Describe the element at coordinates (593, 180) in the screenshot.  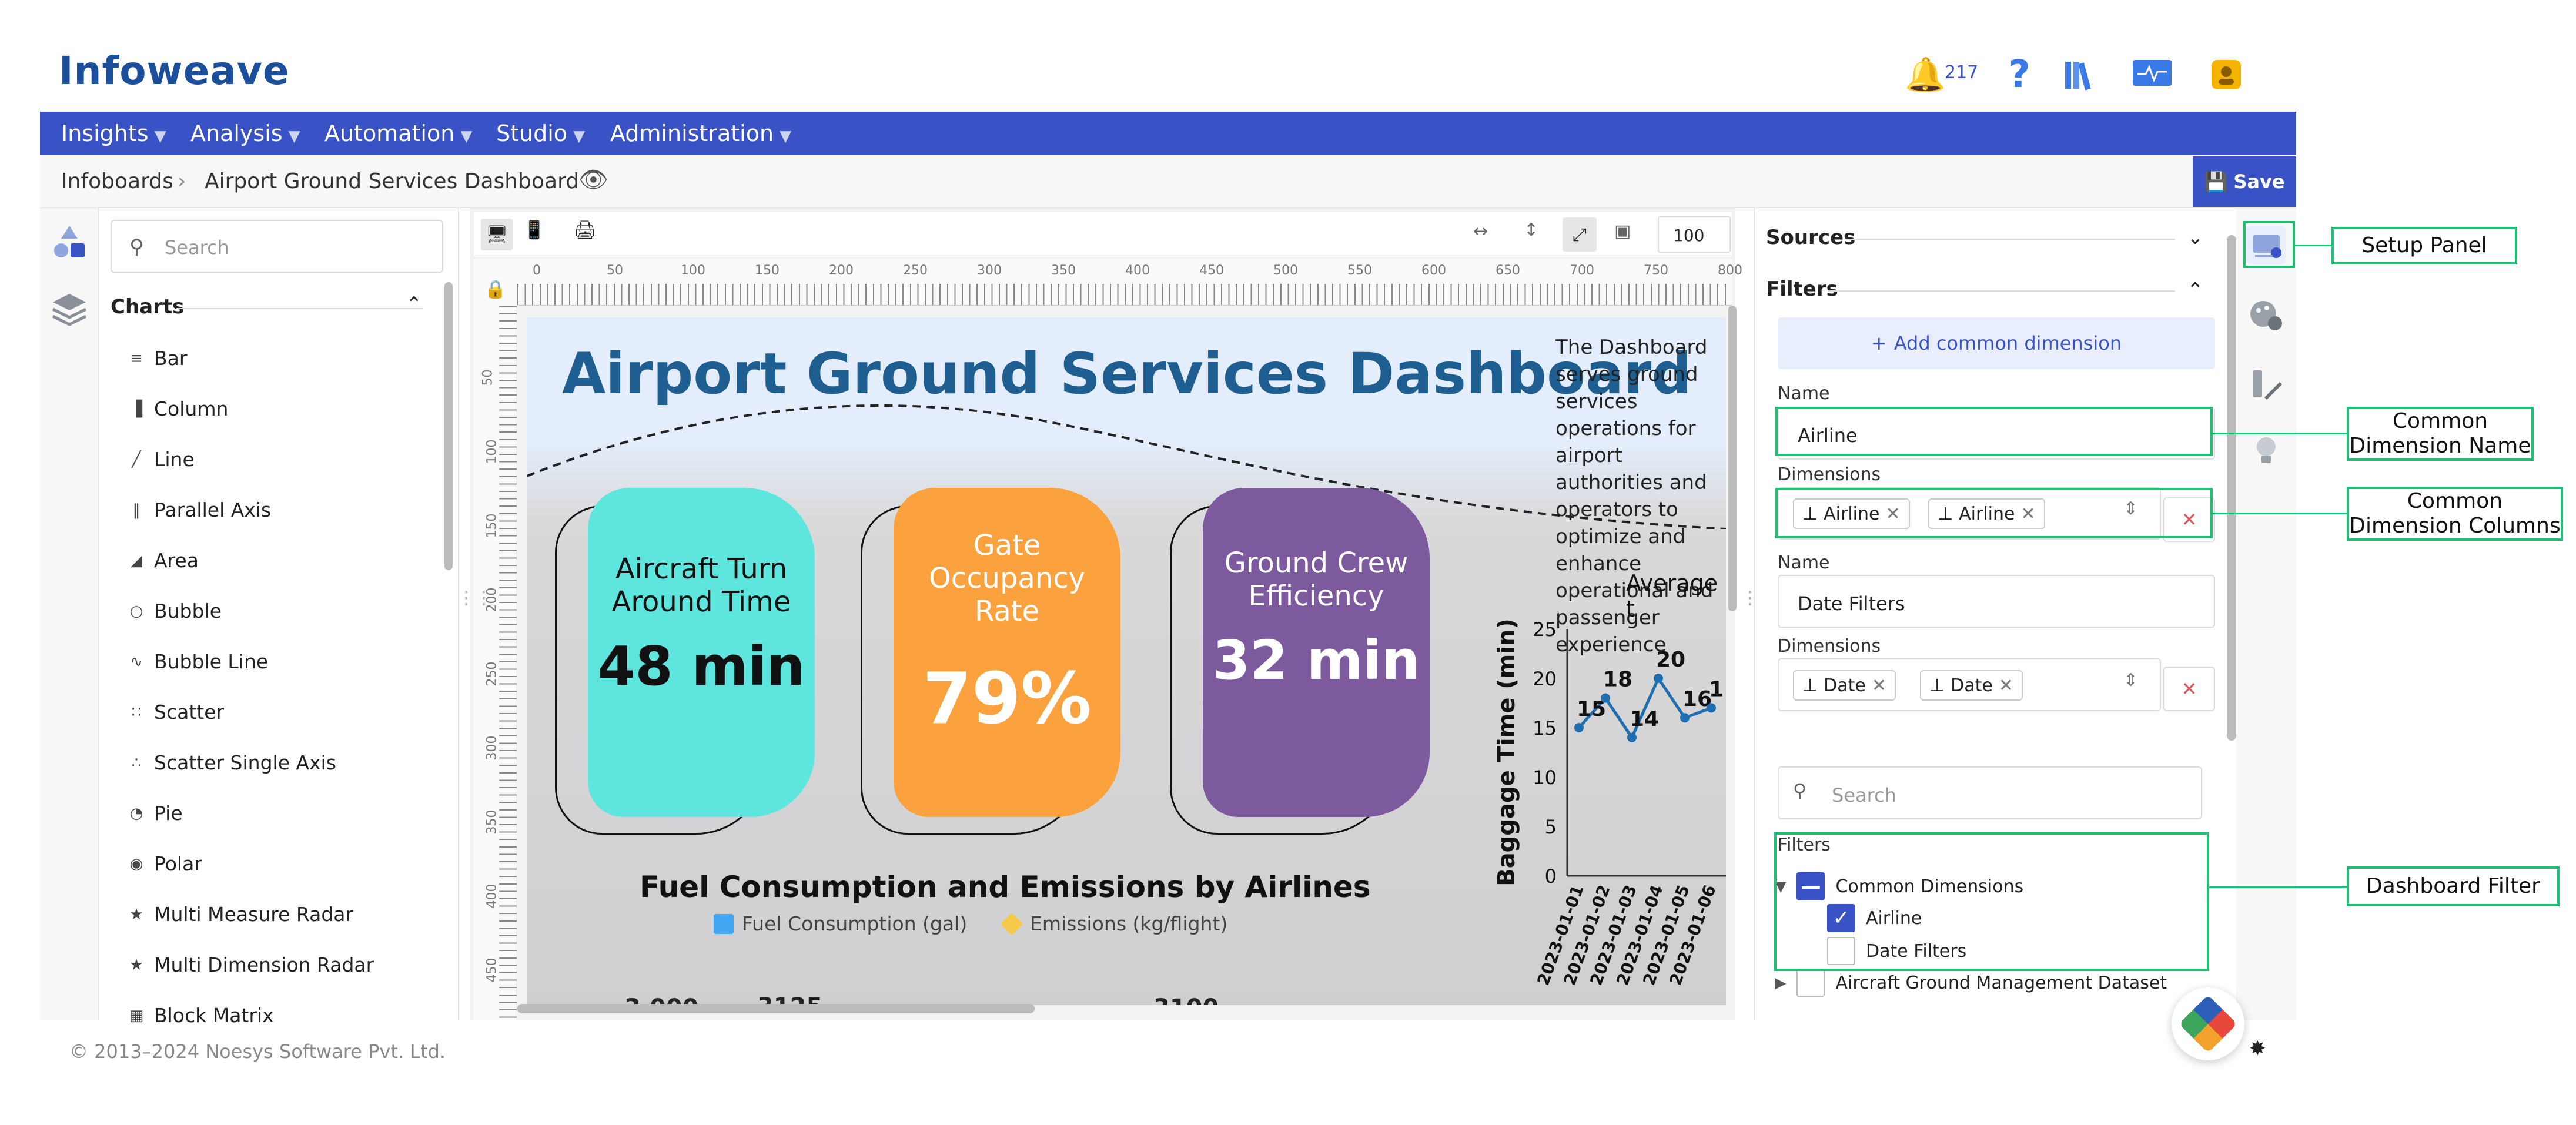
I see `preview-eye-icon: 👁` at that location.